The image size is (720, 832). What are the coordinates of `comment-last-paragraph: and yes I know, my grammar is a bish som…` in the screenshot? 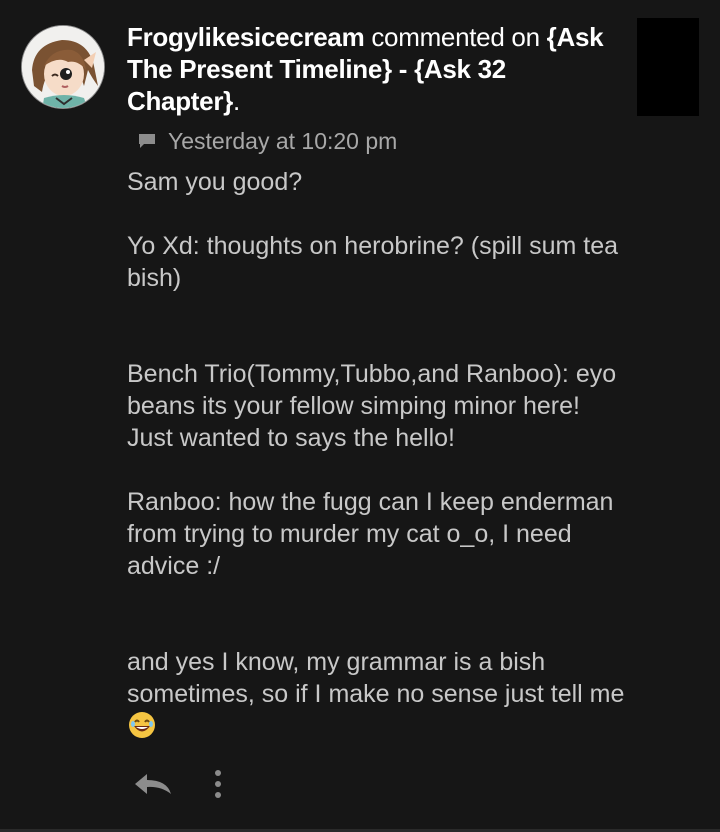 It's located at (377, 694).